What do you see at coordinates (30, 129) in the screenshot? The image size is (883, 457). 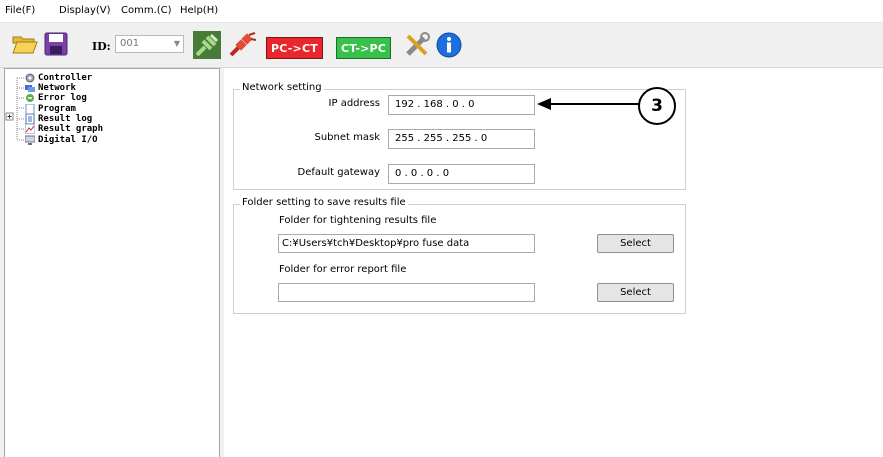 I see `graph-icon` at bounding box center [30, 129].